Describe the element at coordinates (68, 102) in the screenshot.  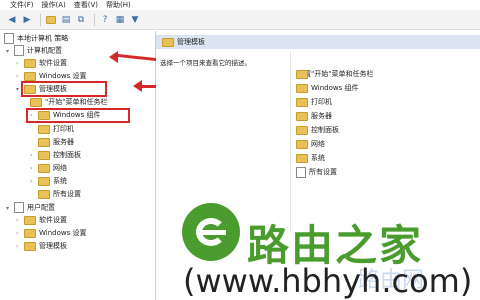
I see `tree-start-menu: "开始"菜单和任务栏` at that location.